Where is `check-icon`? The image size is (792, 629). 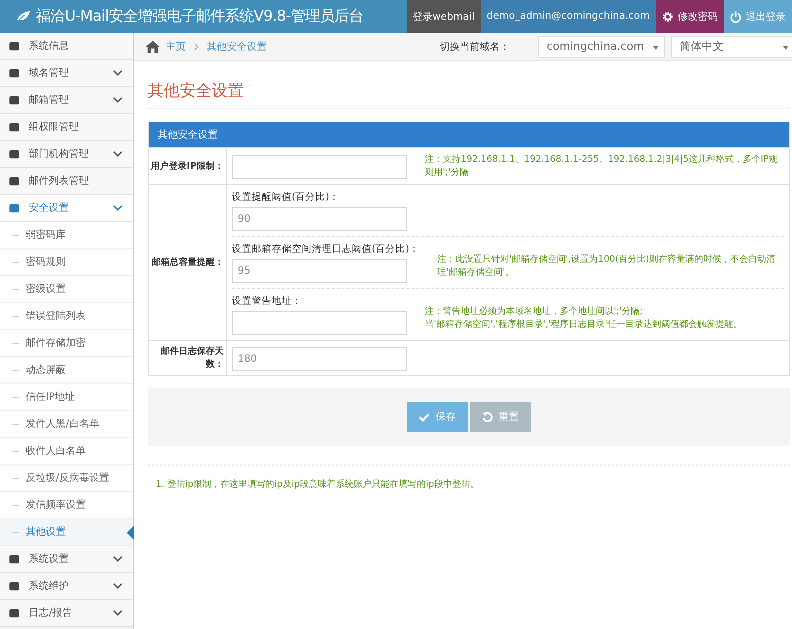
check-icon is located at coordinates (424, 417).